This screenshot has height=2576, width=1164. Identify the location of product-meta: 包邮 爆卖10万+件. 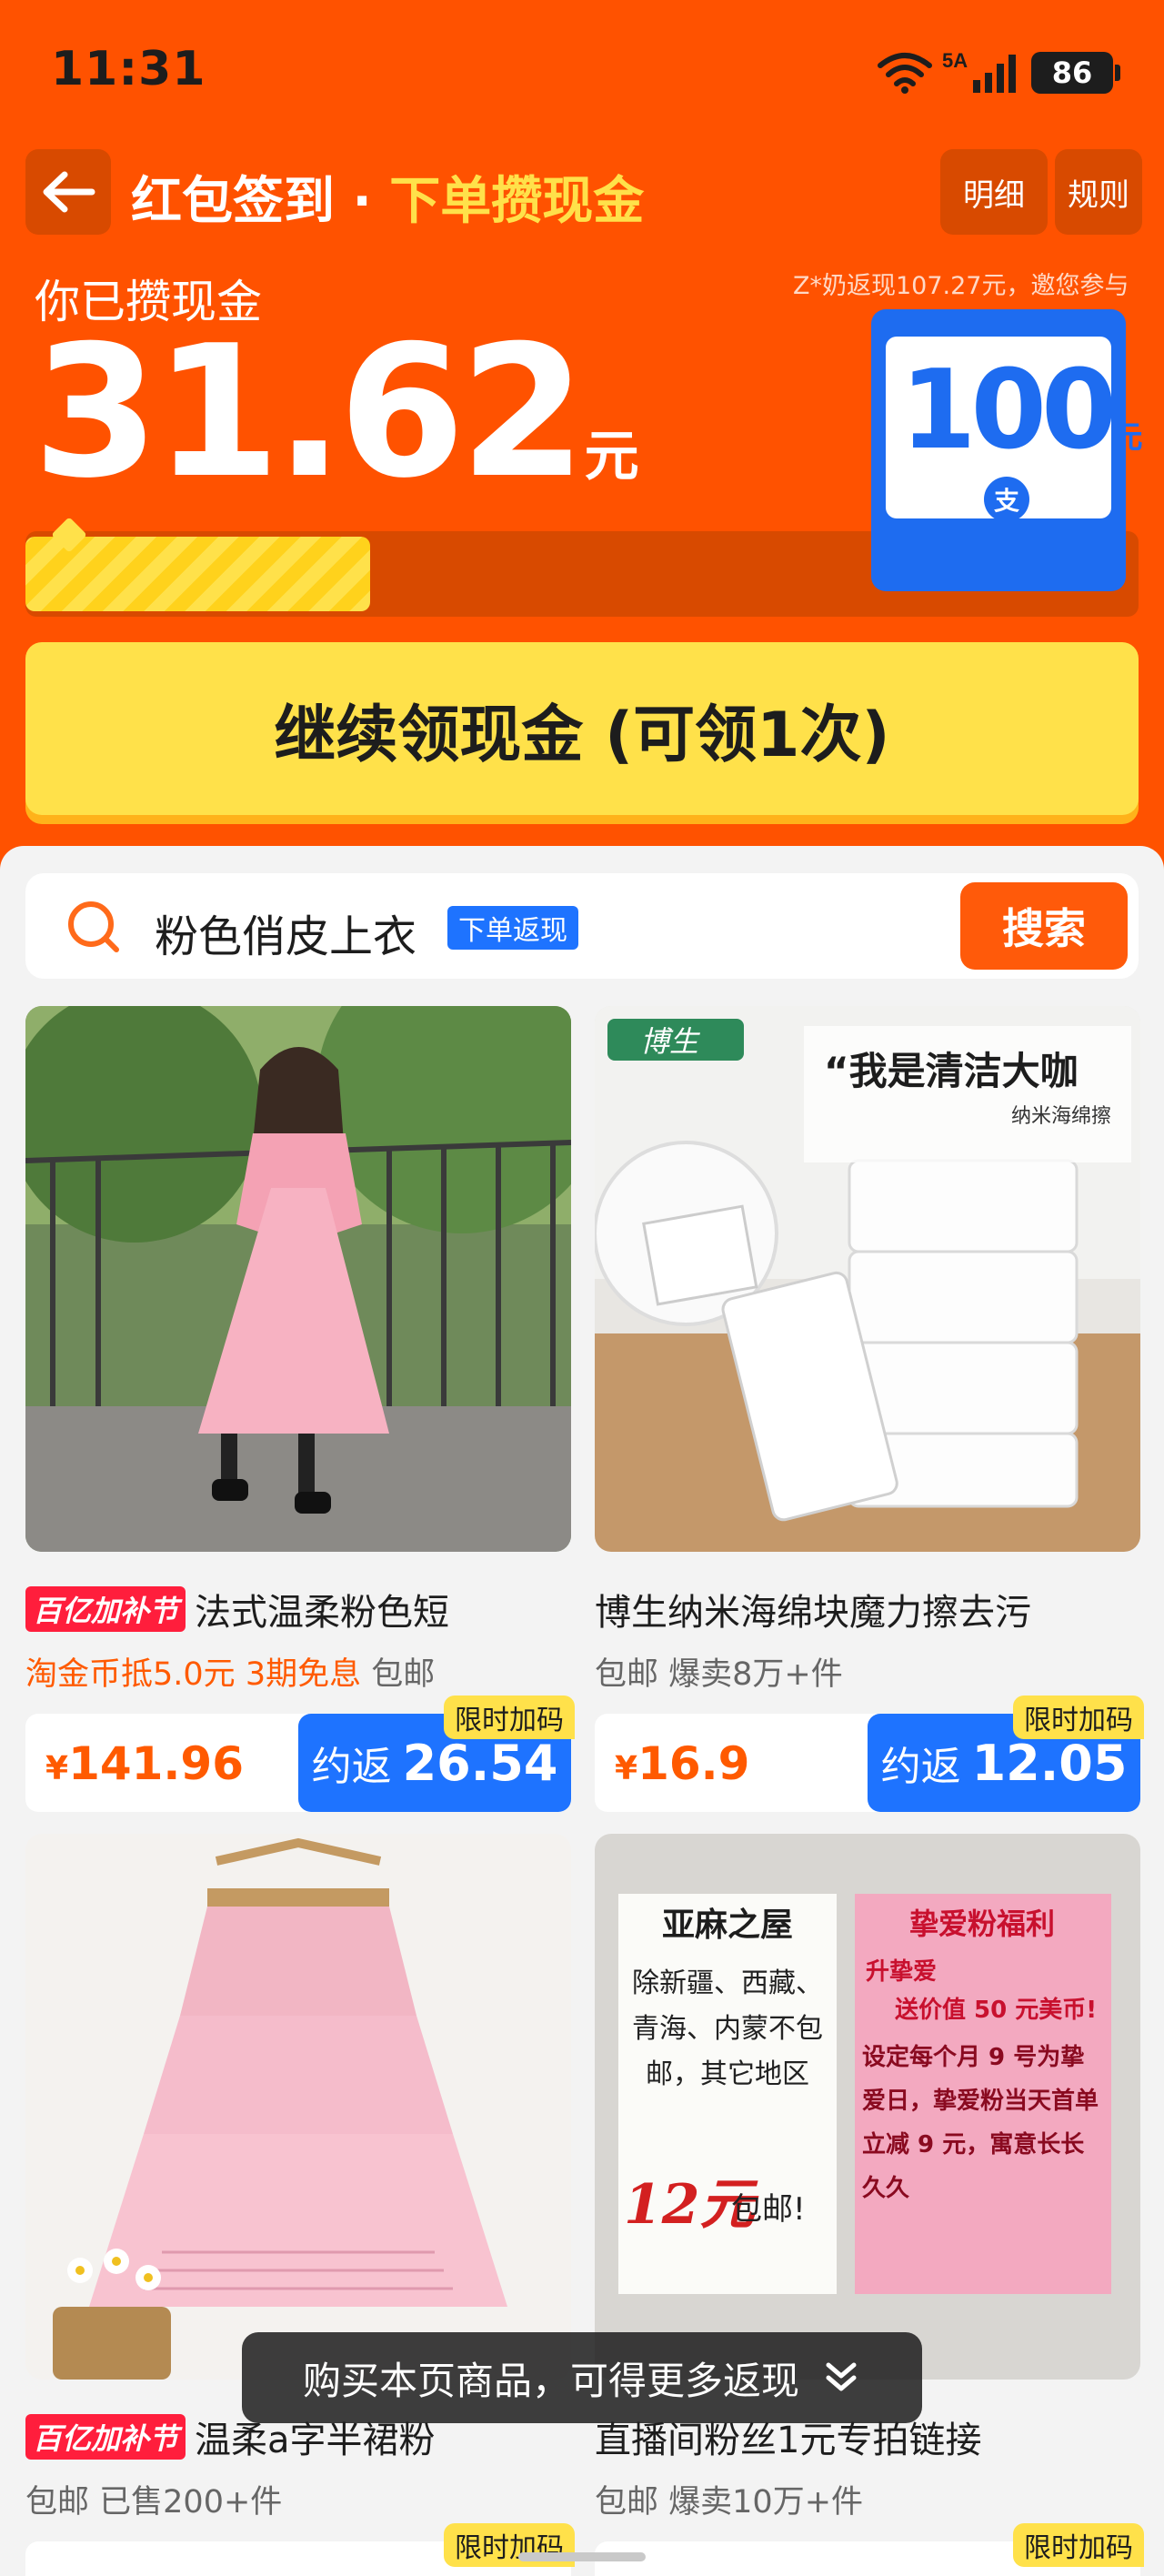
(729, 2499).